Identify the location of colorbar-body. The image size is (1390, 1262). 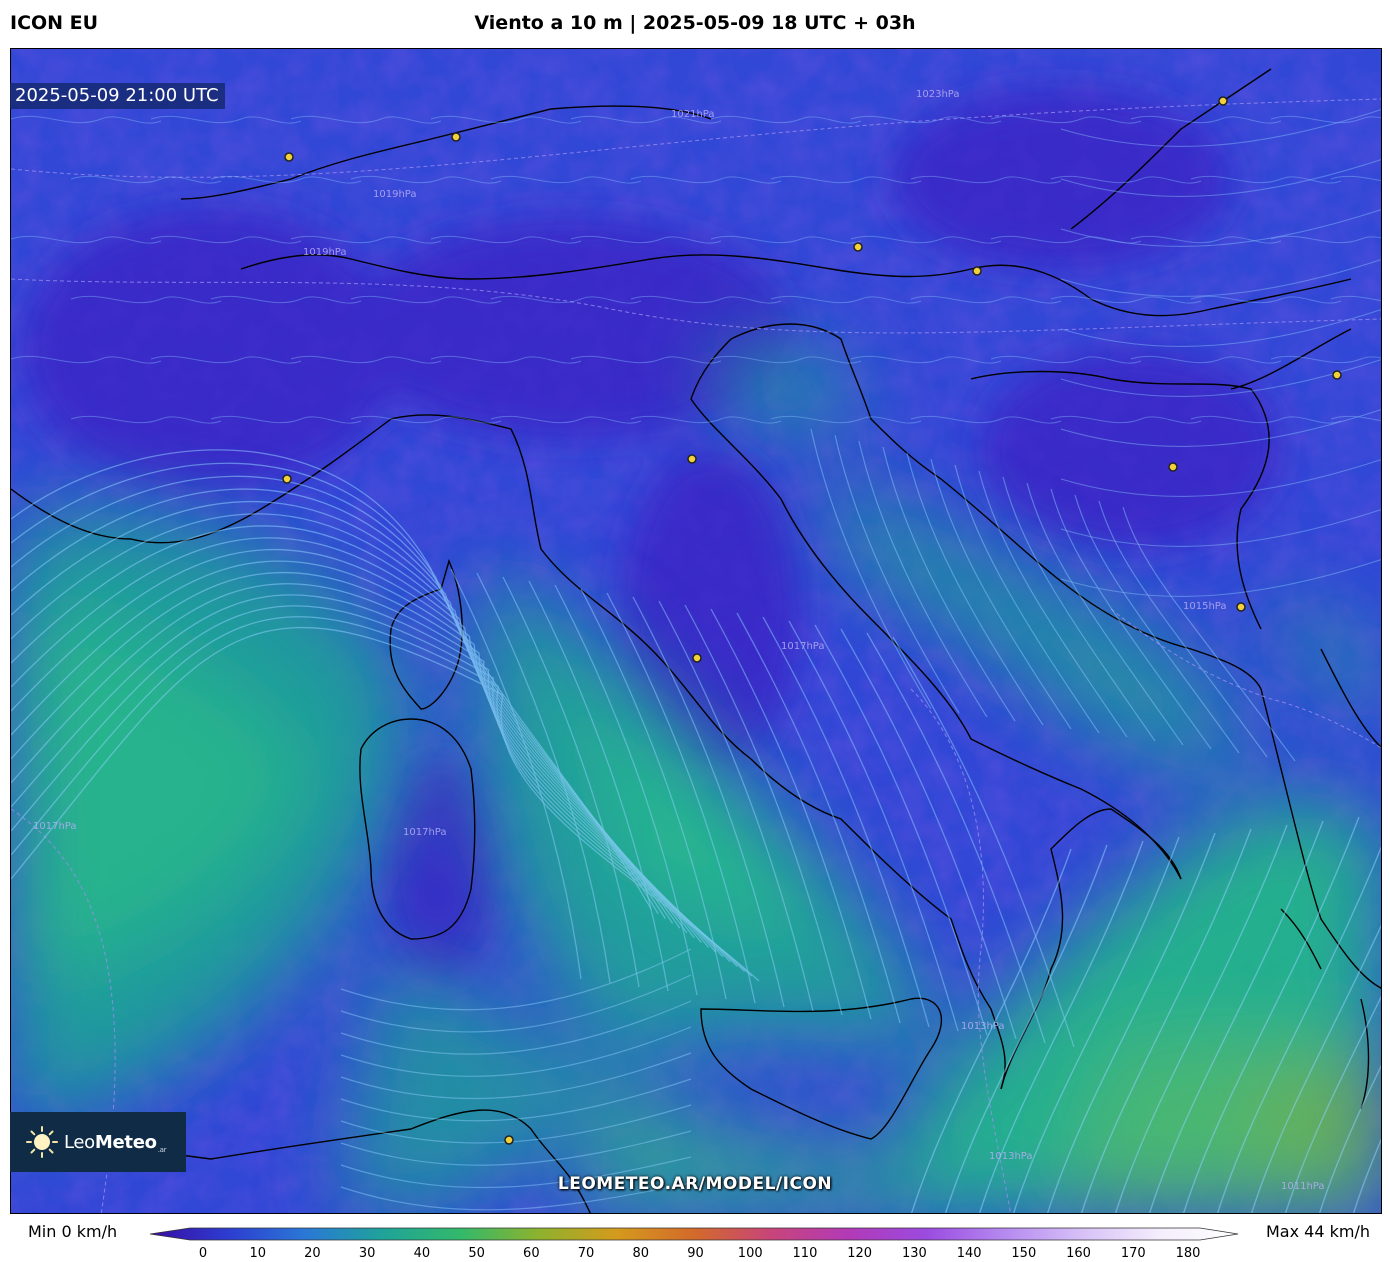
(694, 1234).